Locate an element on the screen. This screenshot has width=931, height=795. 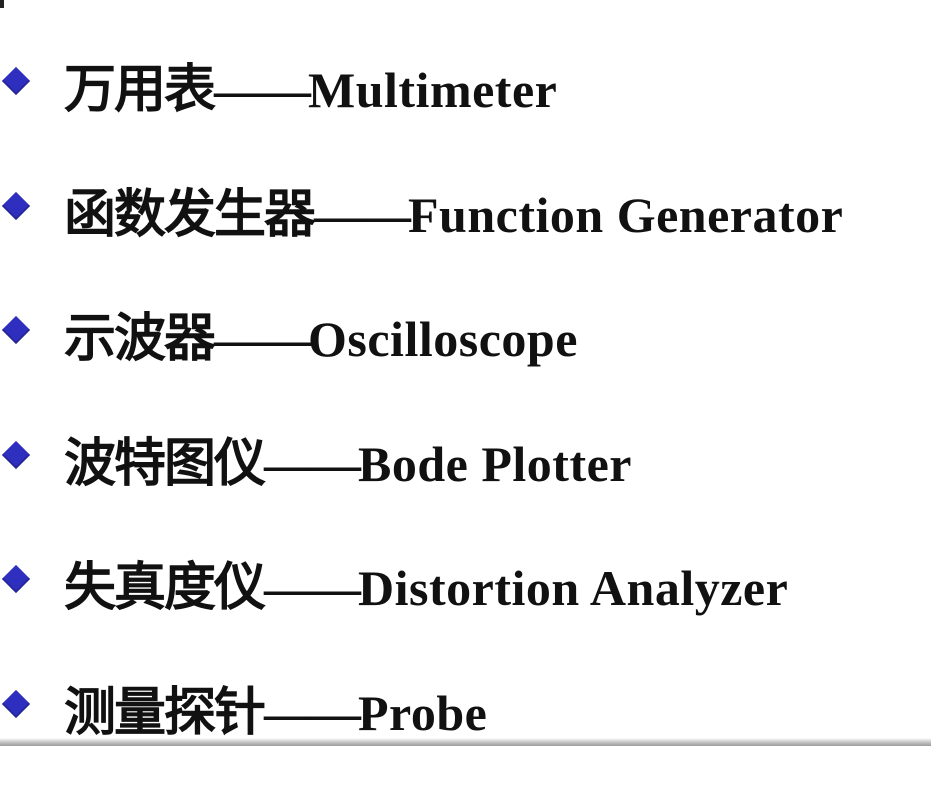
list-item-text: 测量探针 —— Probe is located at coordinates (276, 706).